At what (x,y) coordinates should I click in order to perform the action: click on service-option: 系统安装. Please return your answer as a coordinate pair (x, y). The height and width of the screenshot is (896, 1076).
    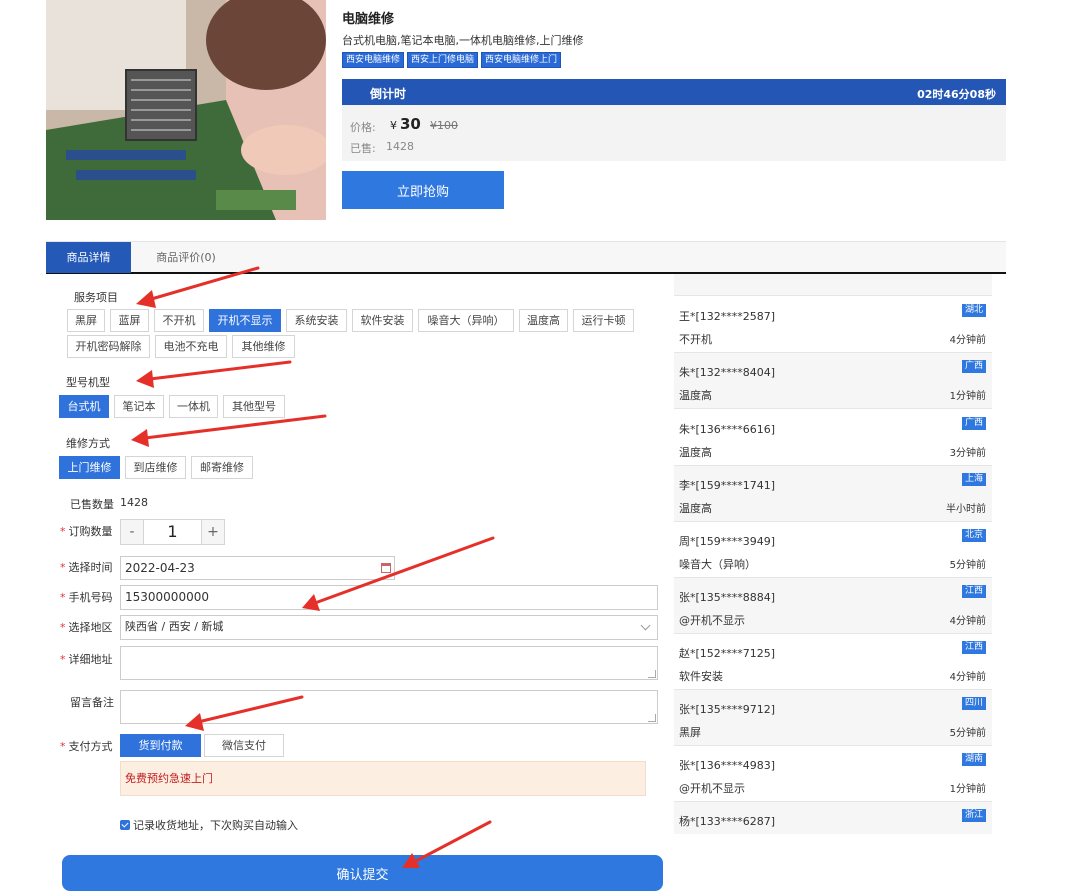
    Looking at the image, I should click on (316, 320).